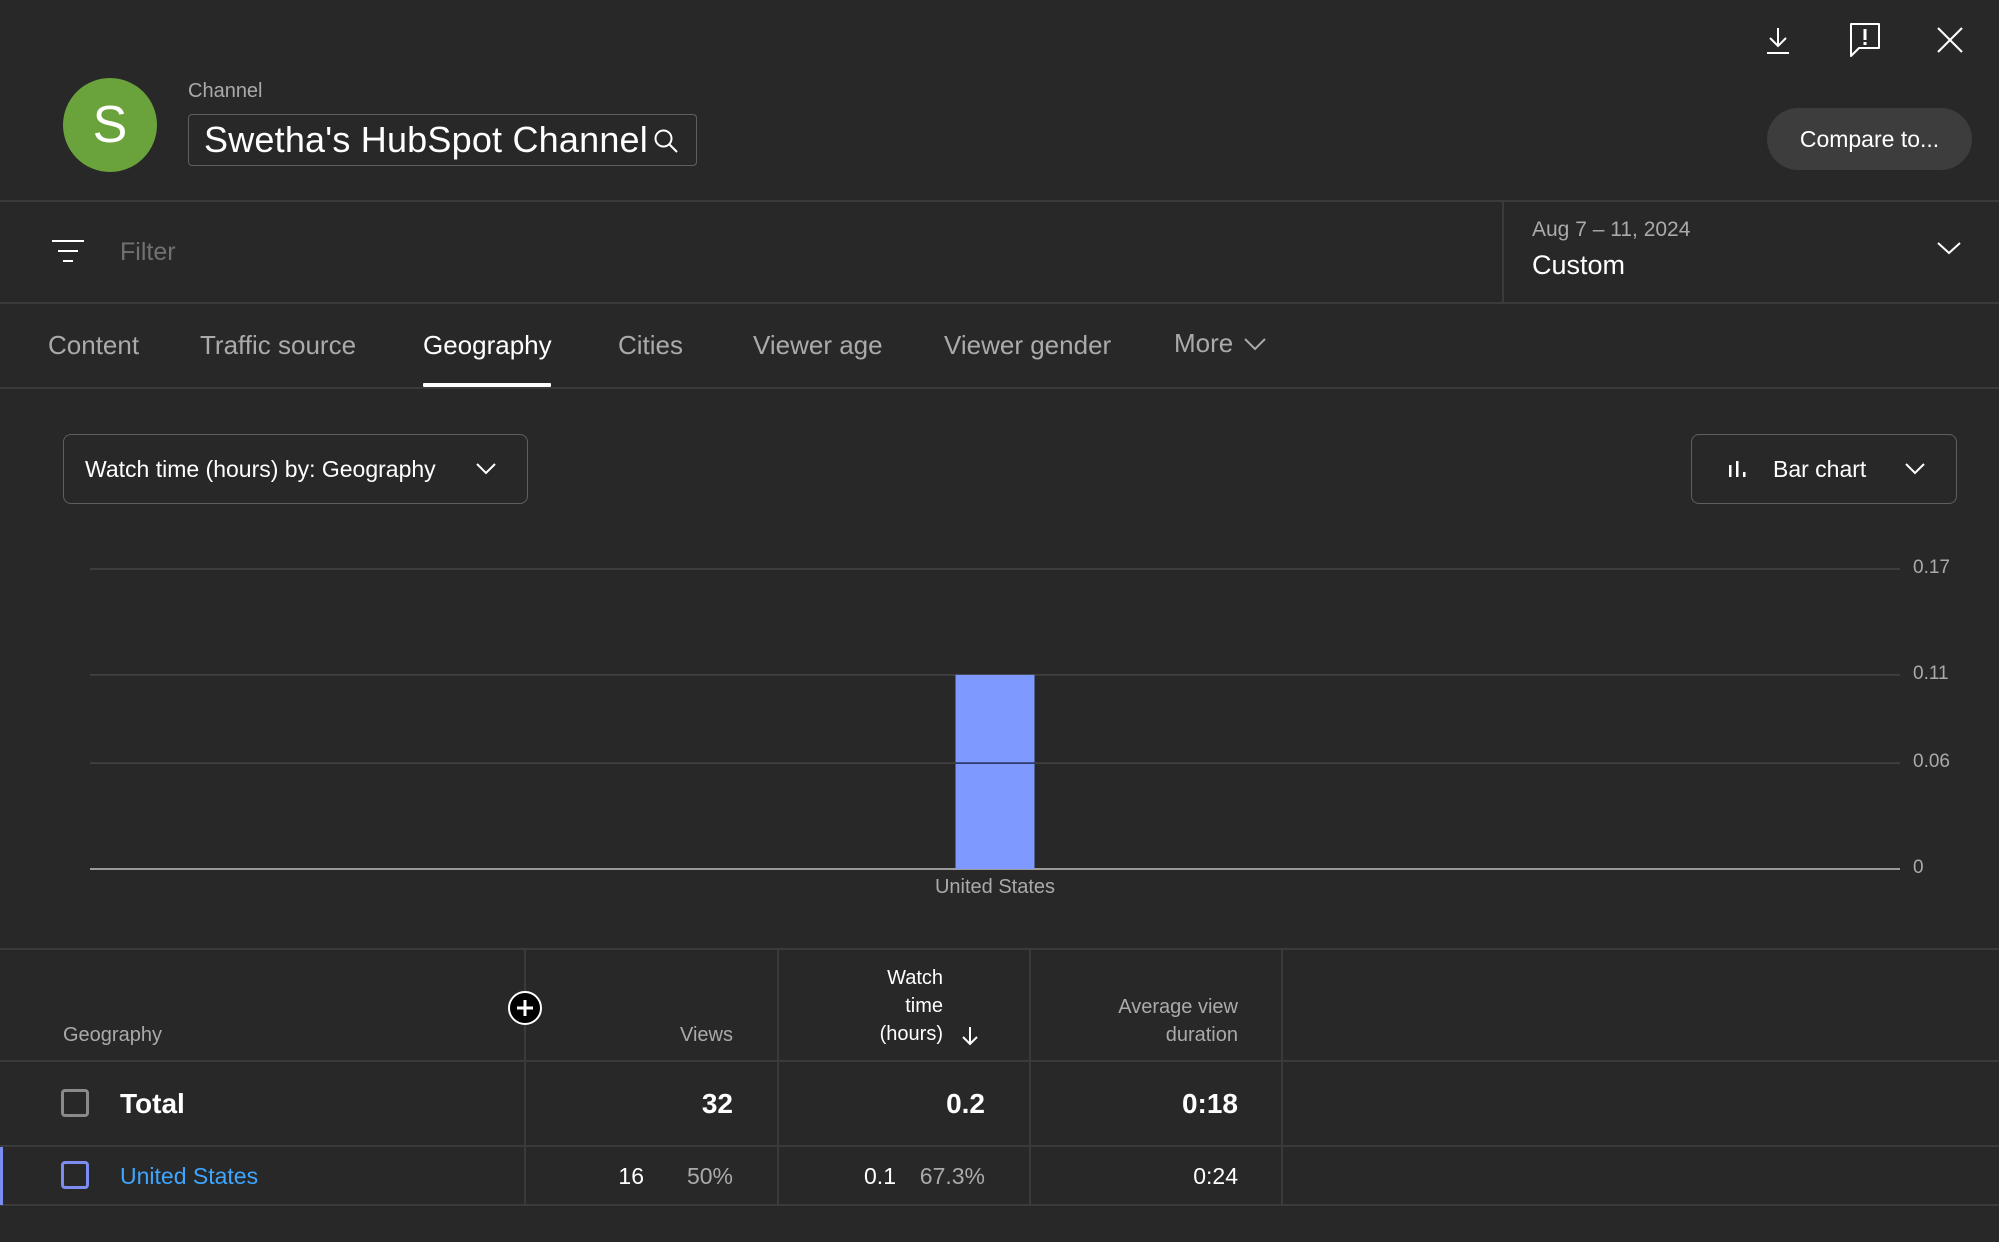  I want to click on channel-label: Channel, so click(225, 91).